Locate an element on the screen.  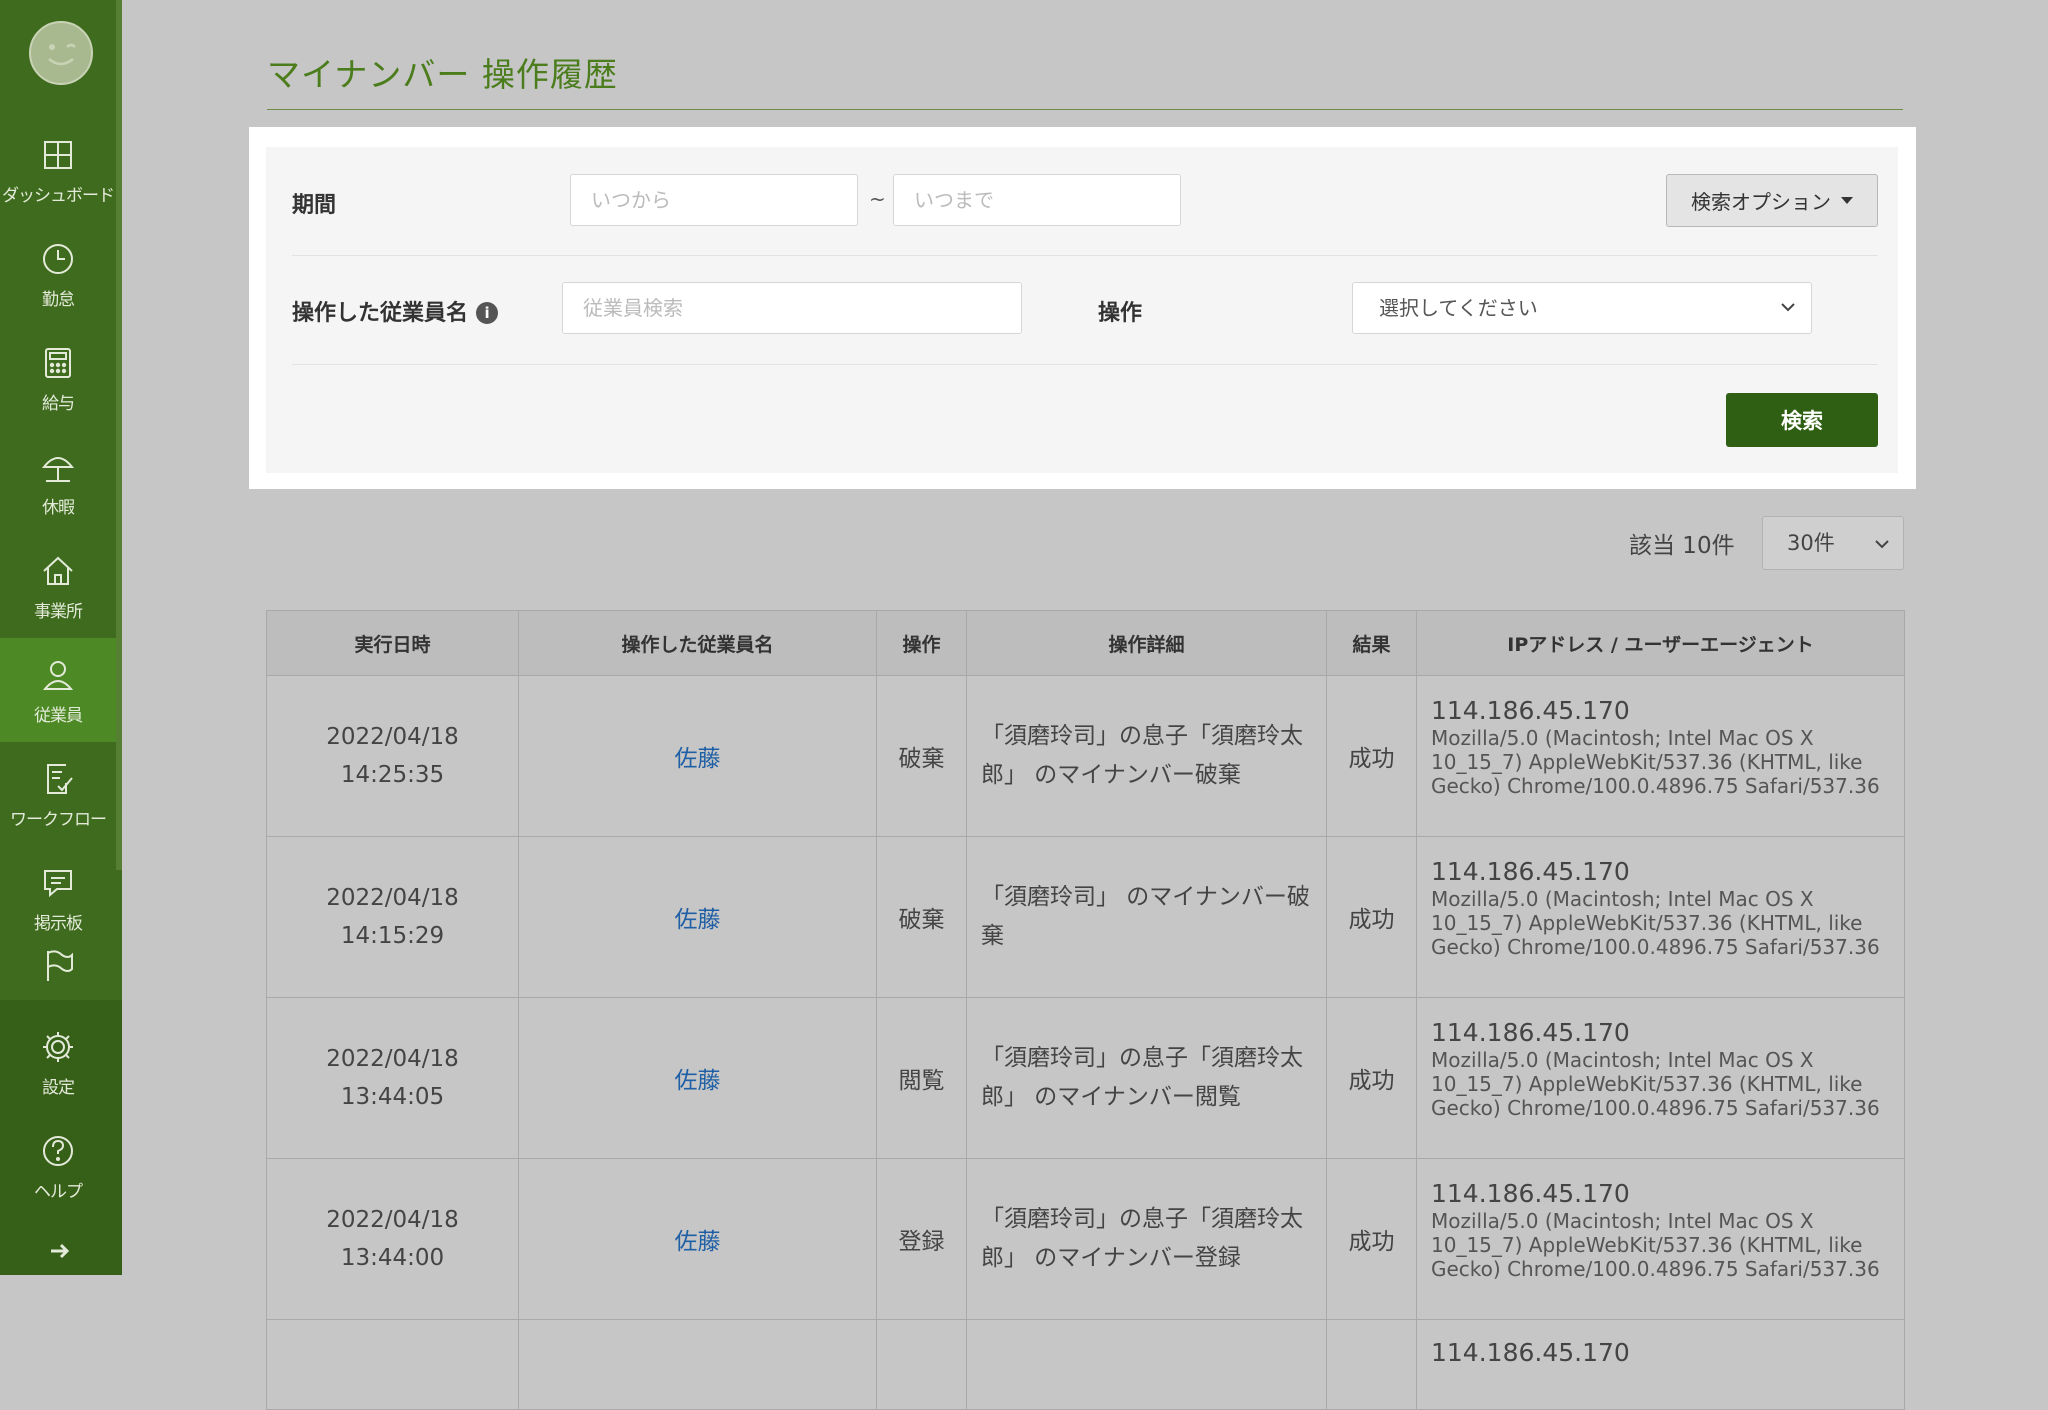
column-header: 操作した従業員名 is located at coordinates (697, 643).